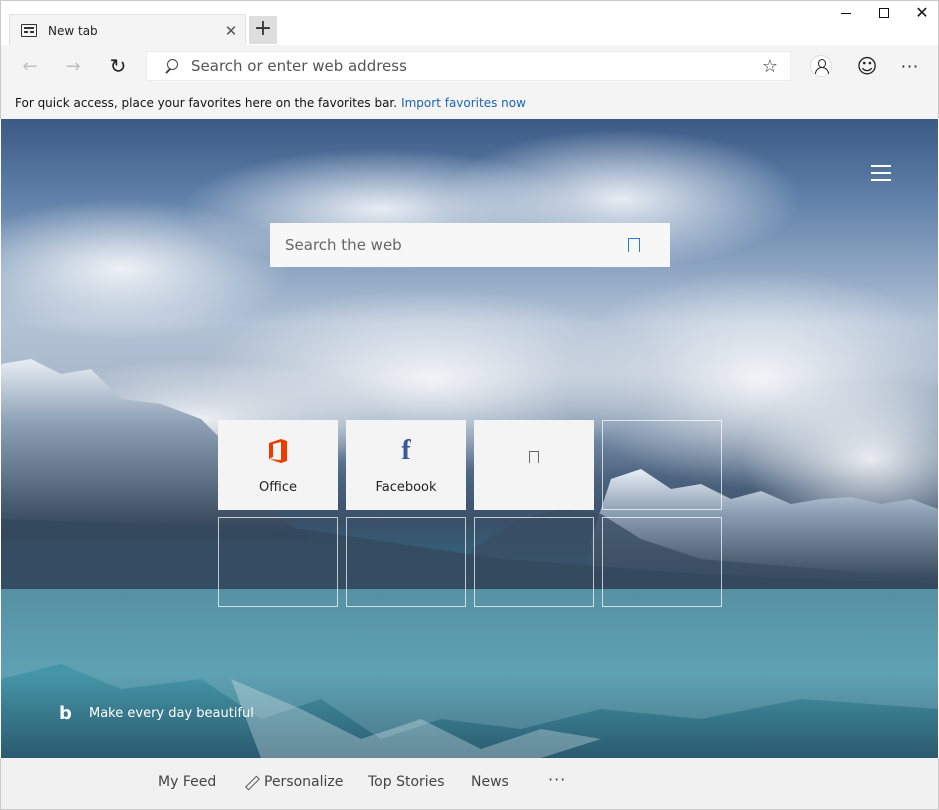  Describe the element at coordinates (29, 30) in the screenshot. I see `newtab-page-icon` at that location.